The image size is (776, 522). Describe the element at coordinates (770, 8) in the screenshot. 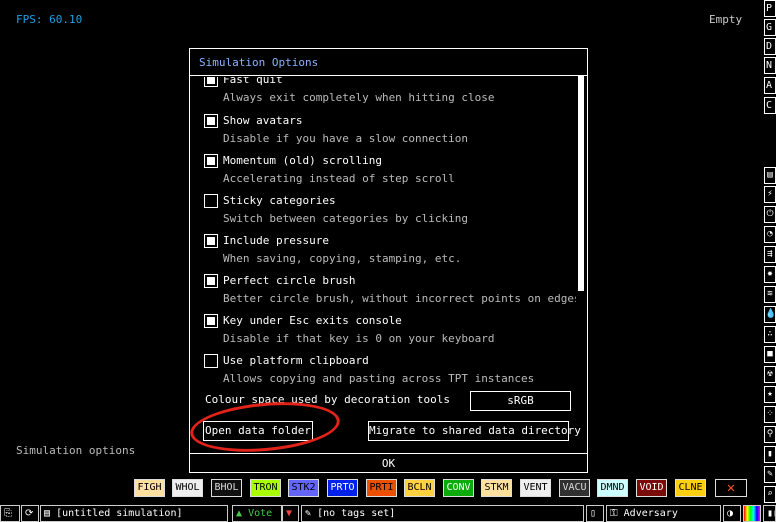

I see `menu-button-p: P` at that location.